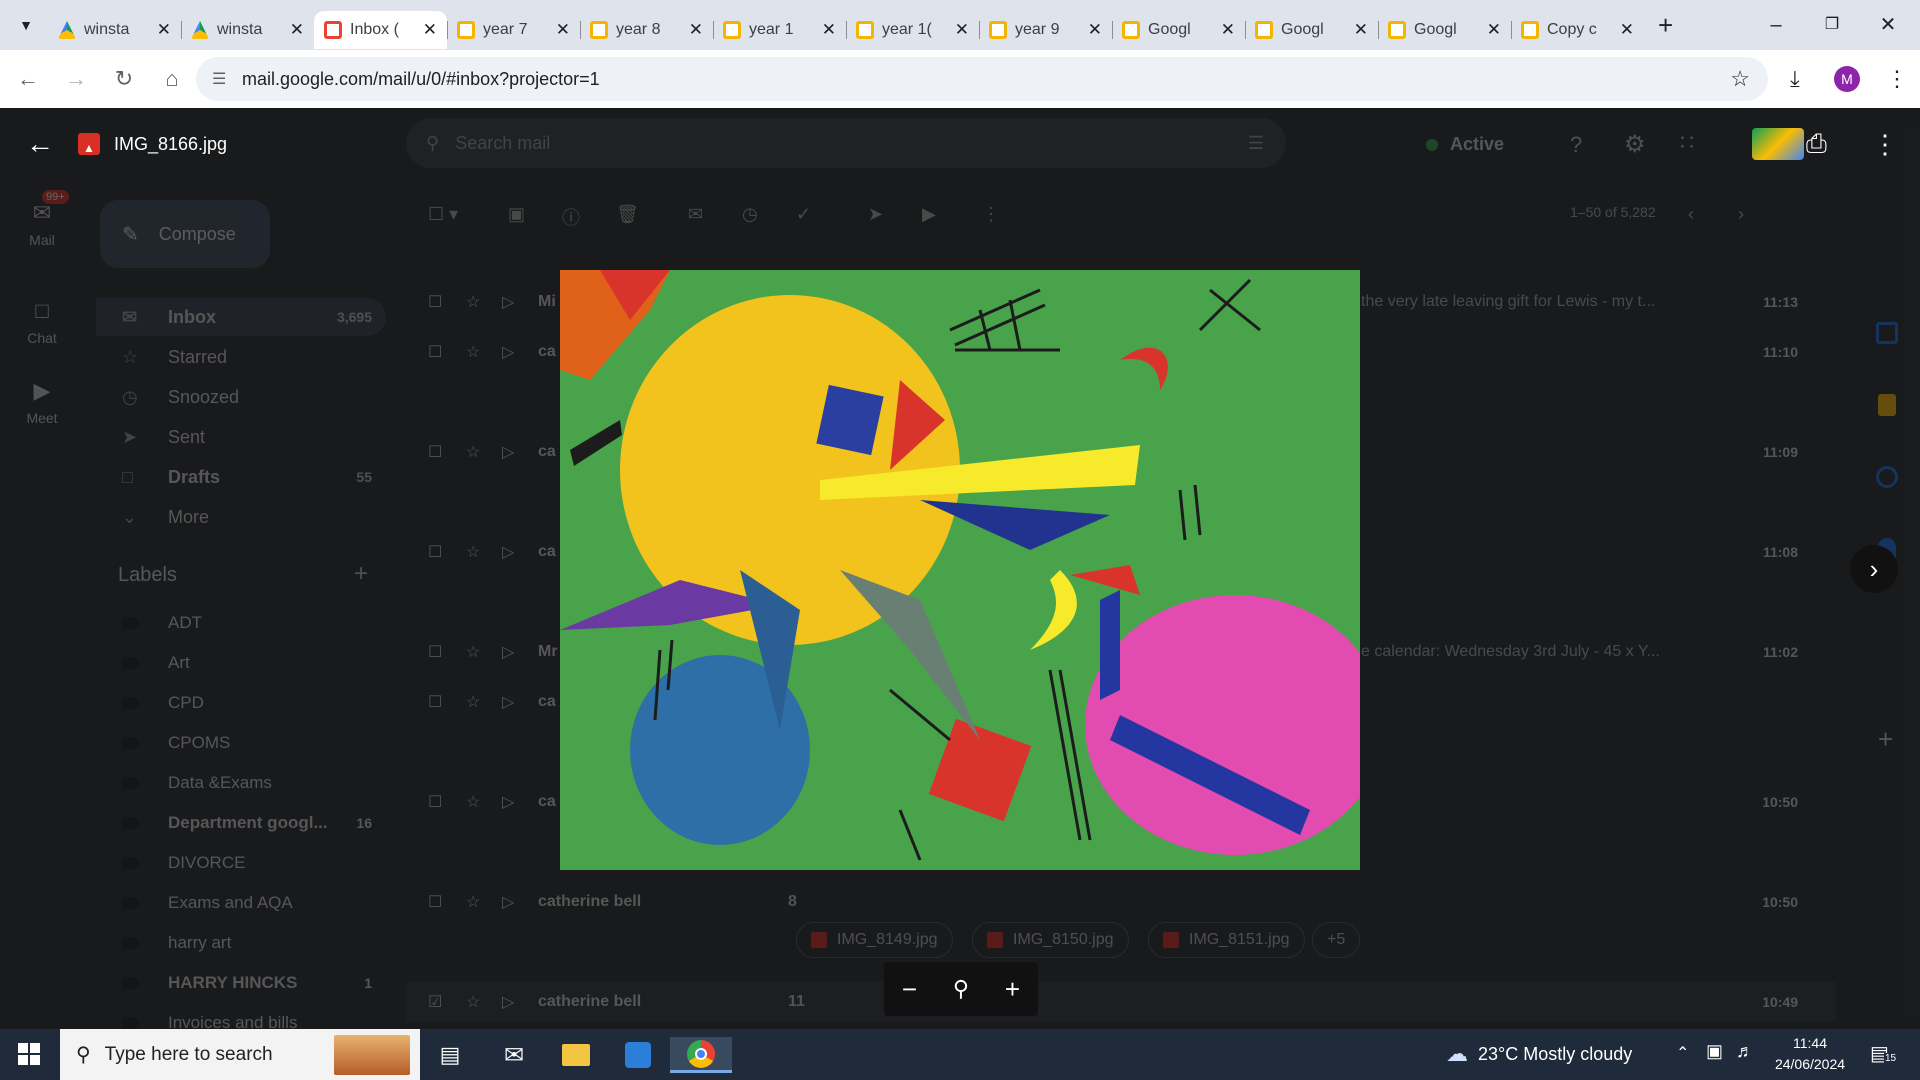 The image size is (1920, 1080). Describe the element at coordinates (1665, 25) in the screenshot. I see `new-tab-button: +` at that location.